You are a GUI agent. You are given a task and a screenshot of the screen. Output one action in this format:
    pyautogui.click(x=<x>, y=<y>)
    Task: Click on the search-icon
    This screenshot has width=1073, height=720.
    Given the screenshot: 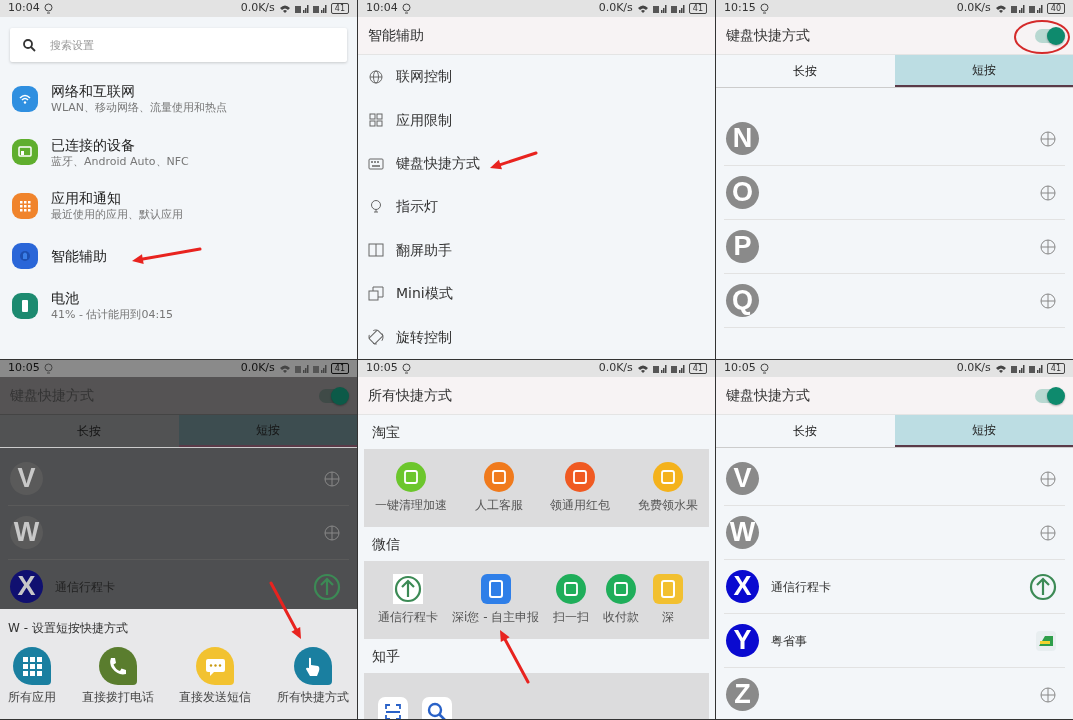 What is the action you would take?
    pyautogui.click(x=437, y=708)
    